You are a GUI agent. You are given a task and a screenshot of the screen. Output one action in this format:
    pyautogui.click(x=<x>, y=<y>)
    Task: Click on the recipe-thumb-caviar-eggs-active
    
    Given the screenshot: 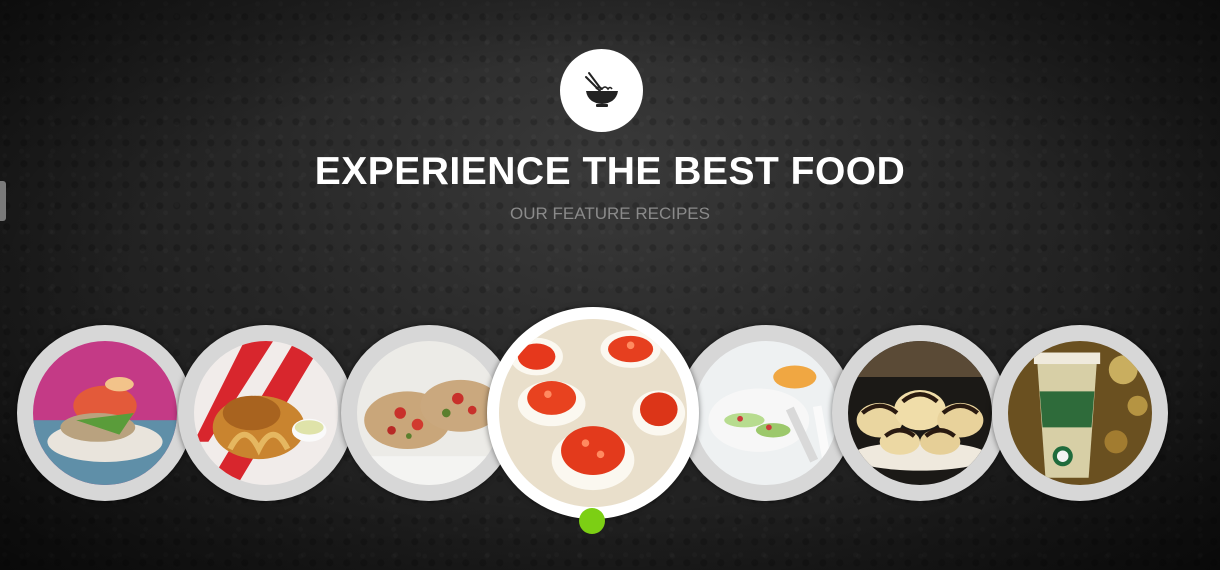 What is the action you would take?
    pyautogui.click(x=593, y=413)
    